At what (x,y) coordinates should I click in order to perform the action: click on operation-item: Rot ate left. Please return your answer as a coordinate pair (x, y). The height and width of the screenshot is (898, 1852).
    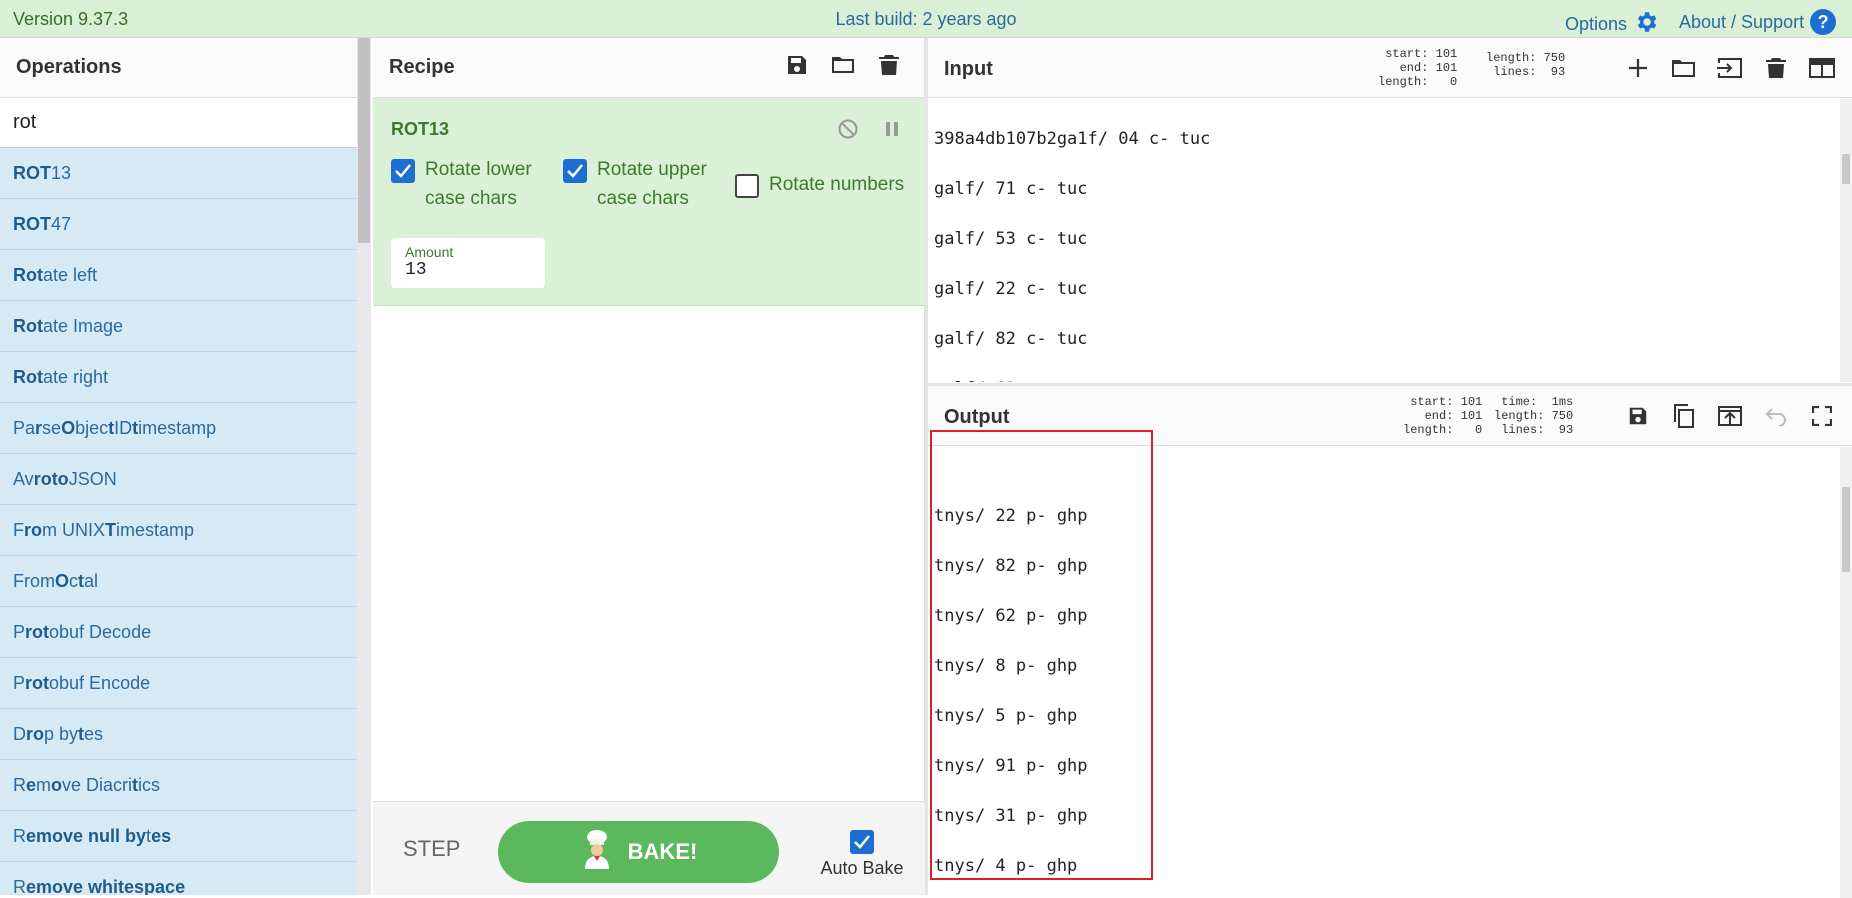
    Looking at the image, I should click on (178, 275).